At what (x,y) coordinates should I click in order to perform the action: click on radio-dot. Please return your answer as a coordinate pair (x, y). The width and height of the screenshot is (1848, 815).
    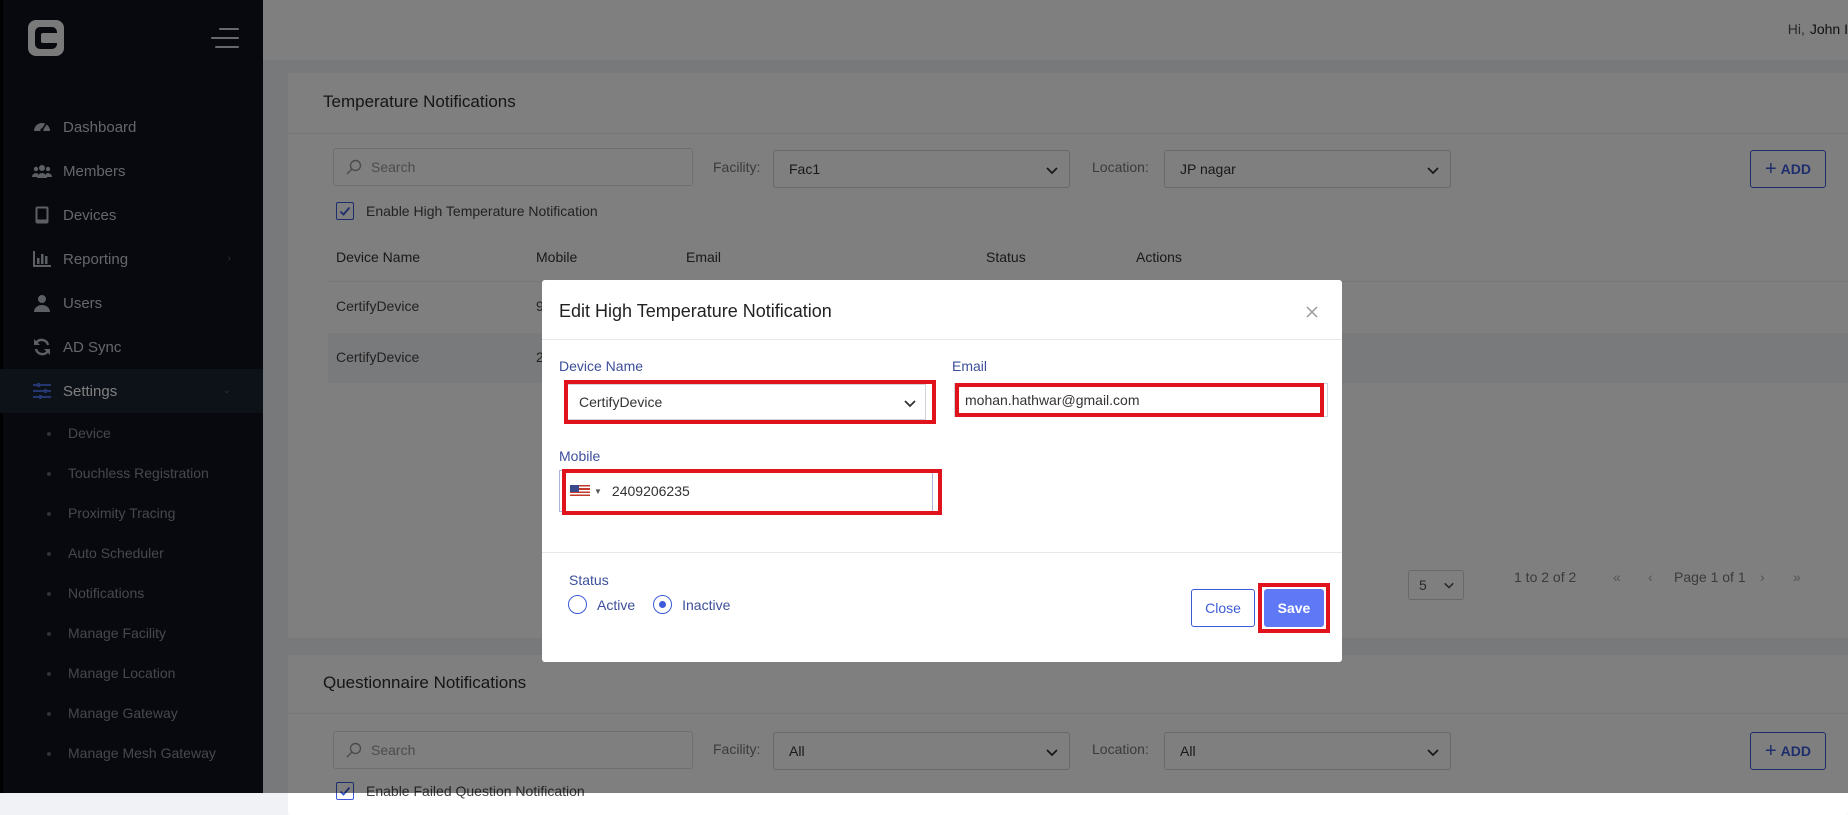
    Looking at the image, I should click on (663, 604).